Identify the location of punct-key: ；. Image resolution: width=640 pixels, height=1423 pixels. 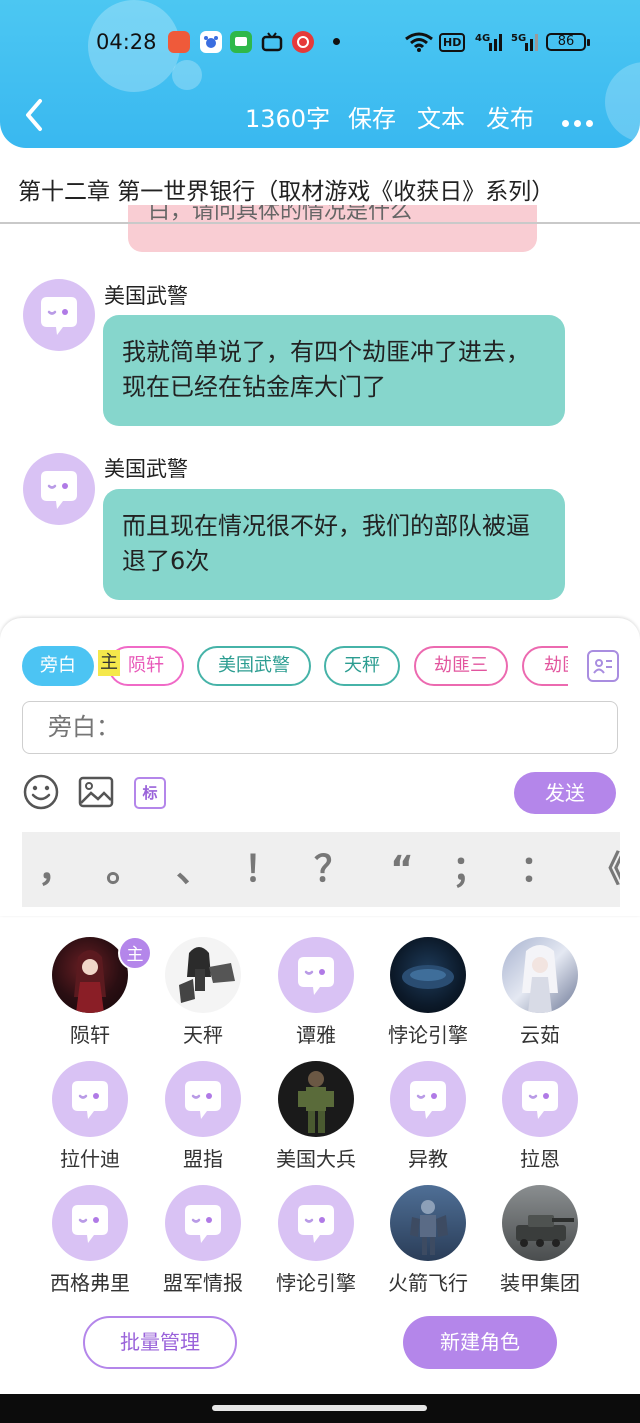
(470, 869).